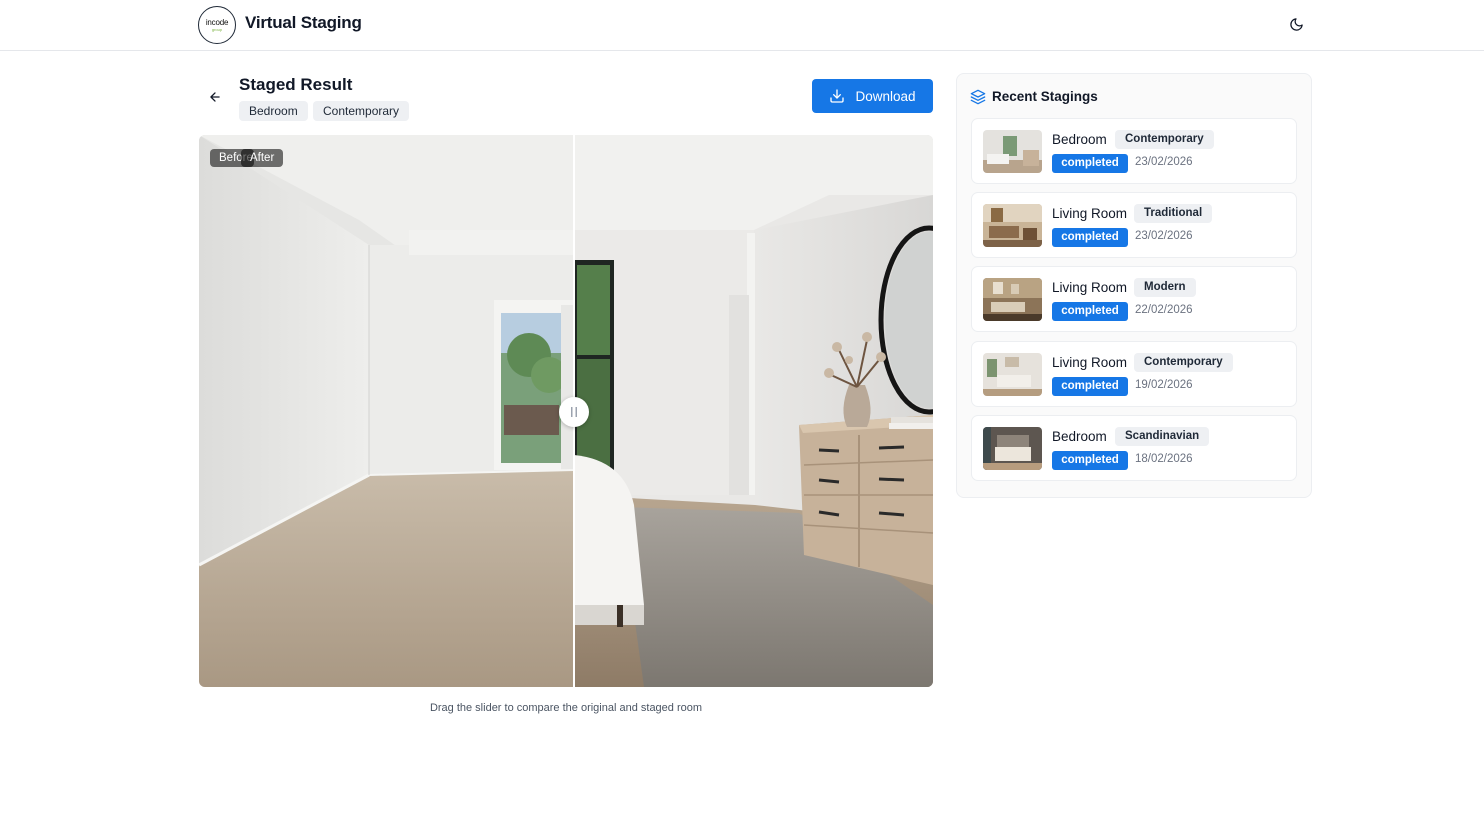 The height and width of the screenshot is (828, 1484). I want to click on download-label: Download, so click(885, 96).